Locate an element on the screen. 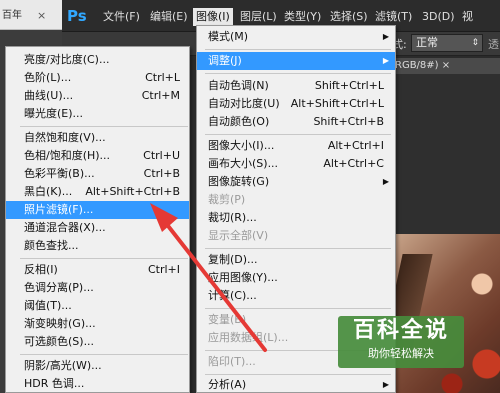 This screenshot has height=393, width=500. browser-tab-close-icon: × is located at coordinates (42, 16).